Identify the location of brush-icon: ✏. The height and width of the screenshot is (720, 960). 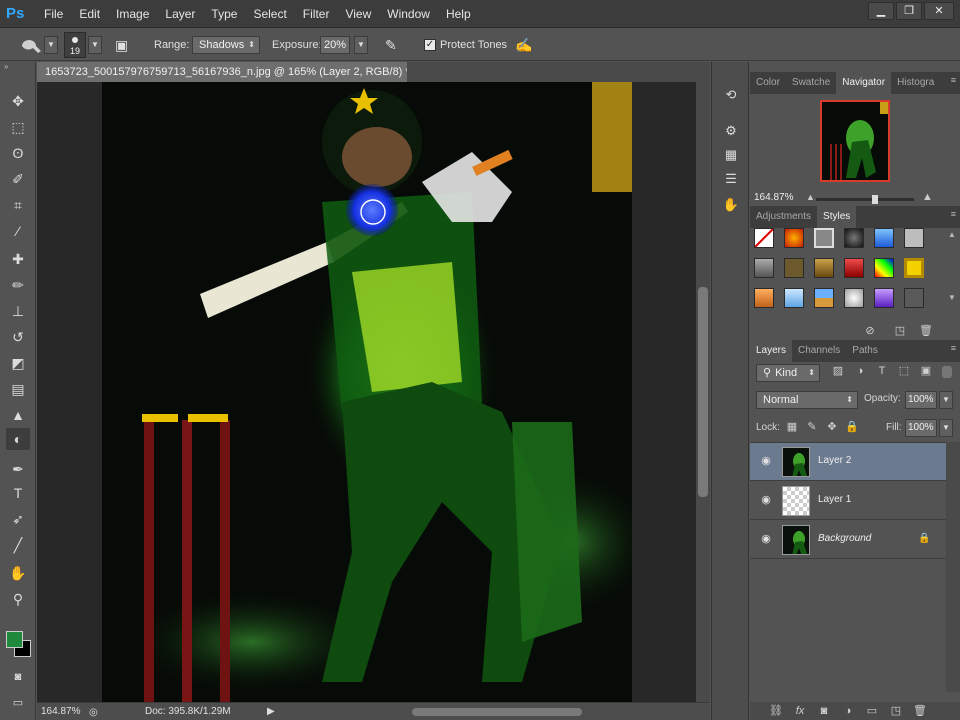
(18, 285).